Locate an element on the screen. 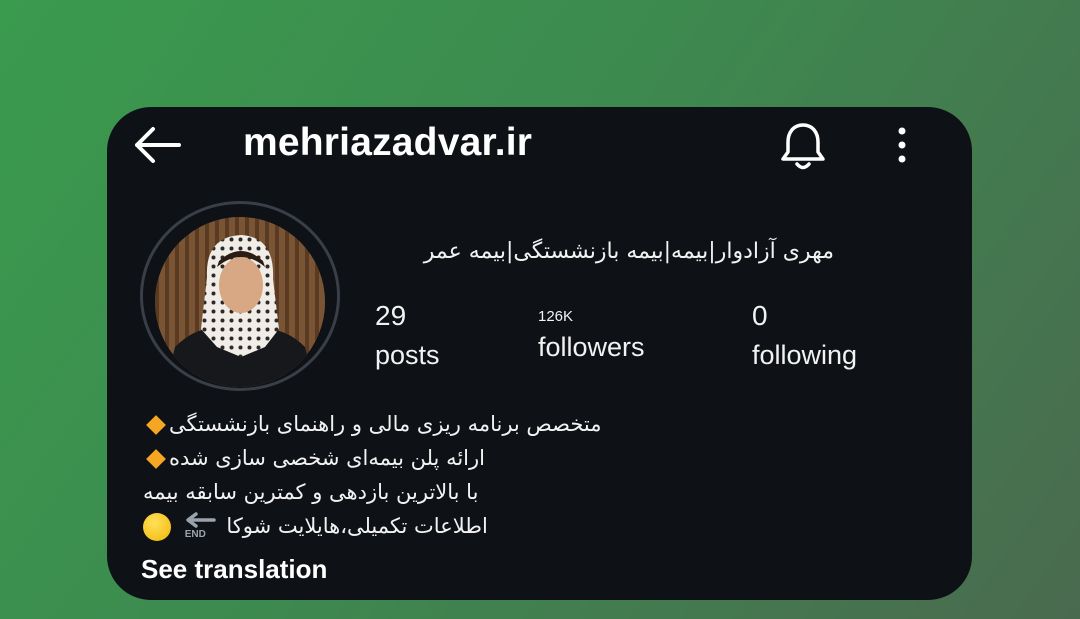 The width and height of the screenshot is (1080, 619). yellow-circle-emoji-icon is located at coordinates (157, 527).